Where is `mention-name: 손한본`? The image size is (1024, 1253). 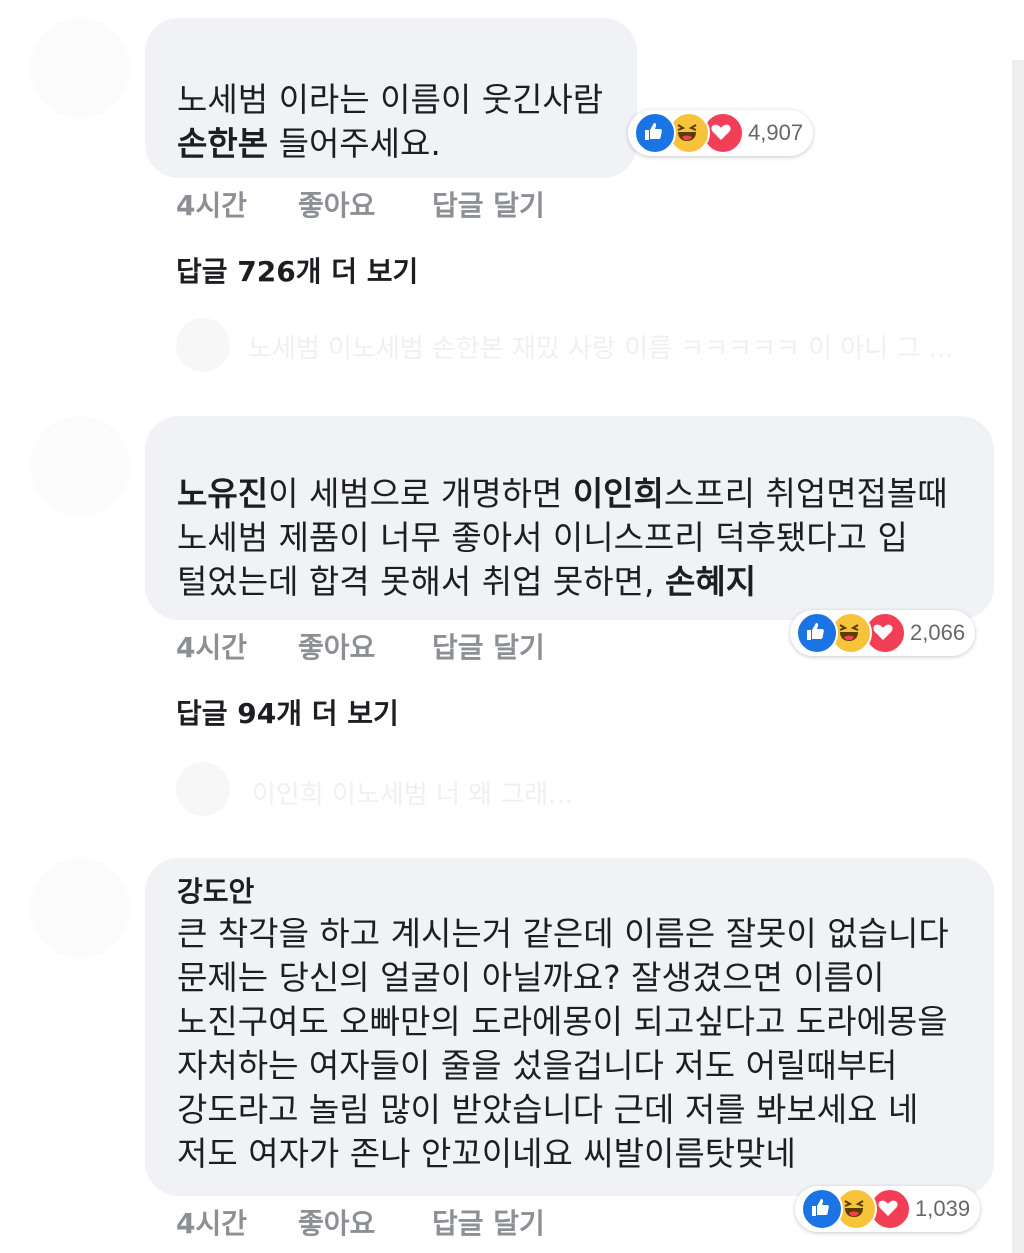
mention-name: 손한본 is located at coordinates (222, 143).